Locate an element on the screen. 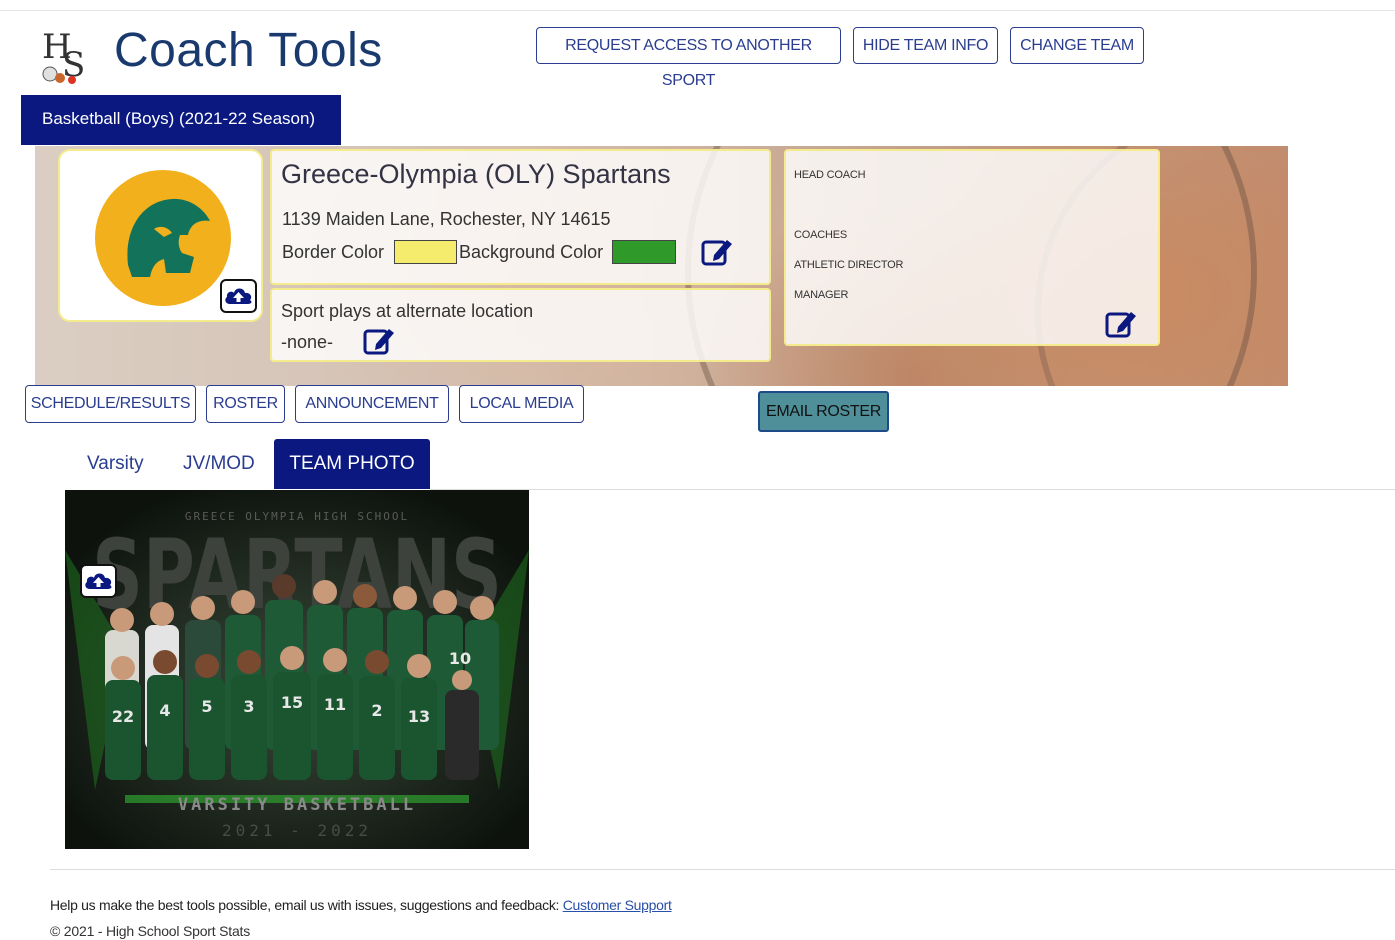  tab-jv-mod: JV/MOD is located at coordinates (219, 464).